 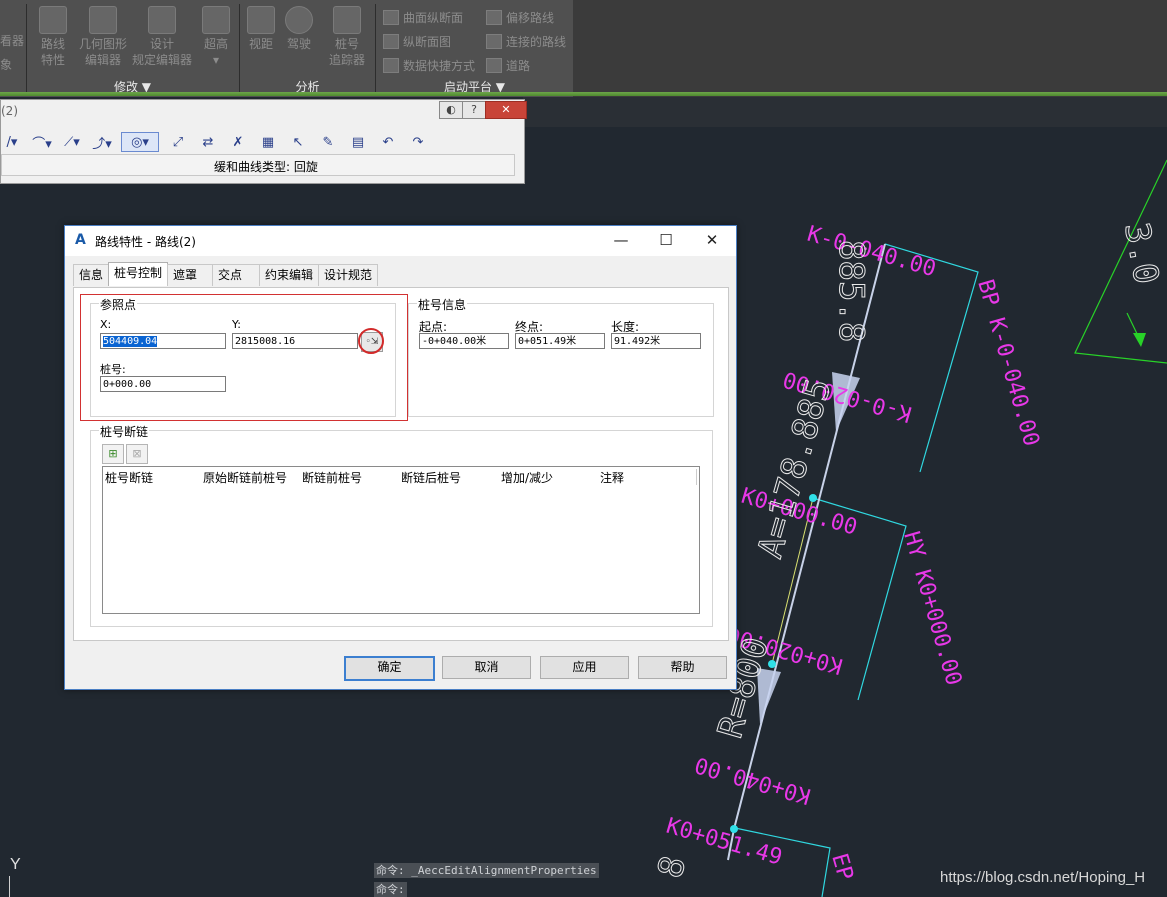 I want to click on reference-y-value: 2815008.16, so click(x=265, y=341).